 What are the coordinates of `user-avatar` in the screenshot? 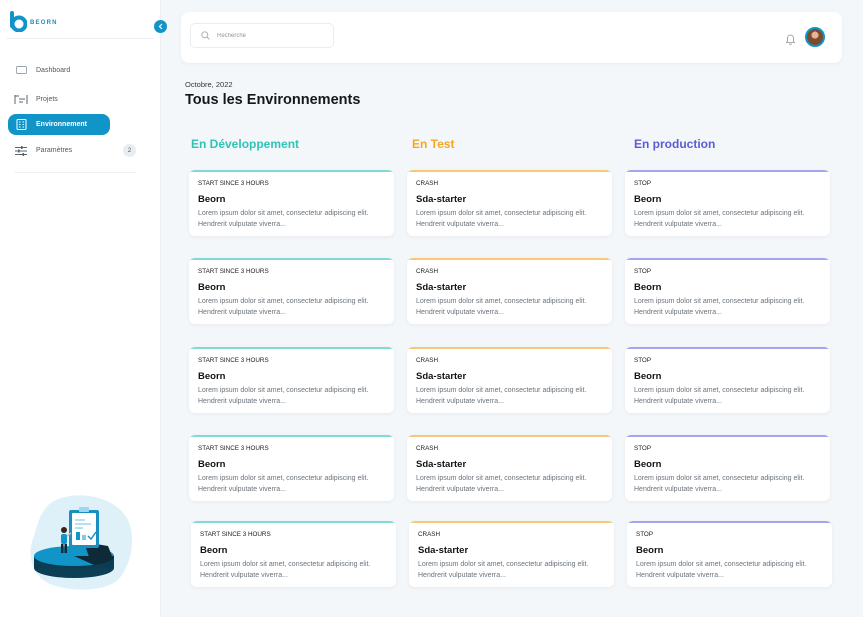 It's located at (815, 37).